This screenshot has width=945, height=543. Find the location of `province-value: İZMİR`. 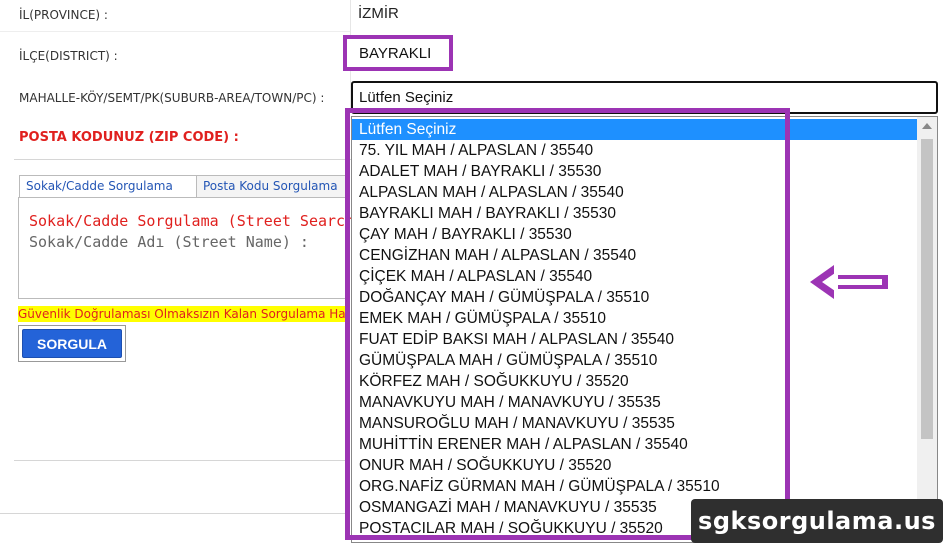

province-value: İZMİR is located at coordinates (378, 13).